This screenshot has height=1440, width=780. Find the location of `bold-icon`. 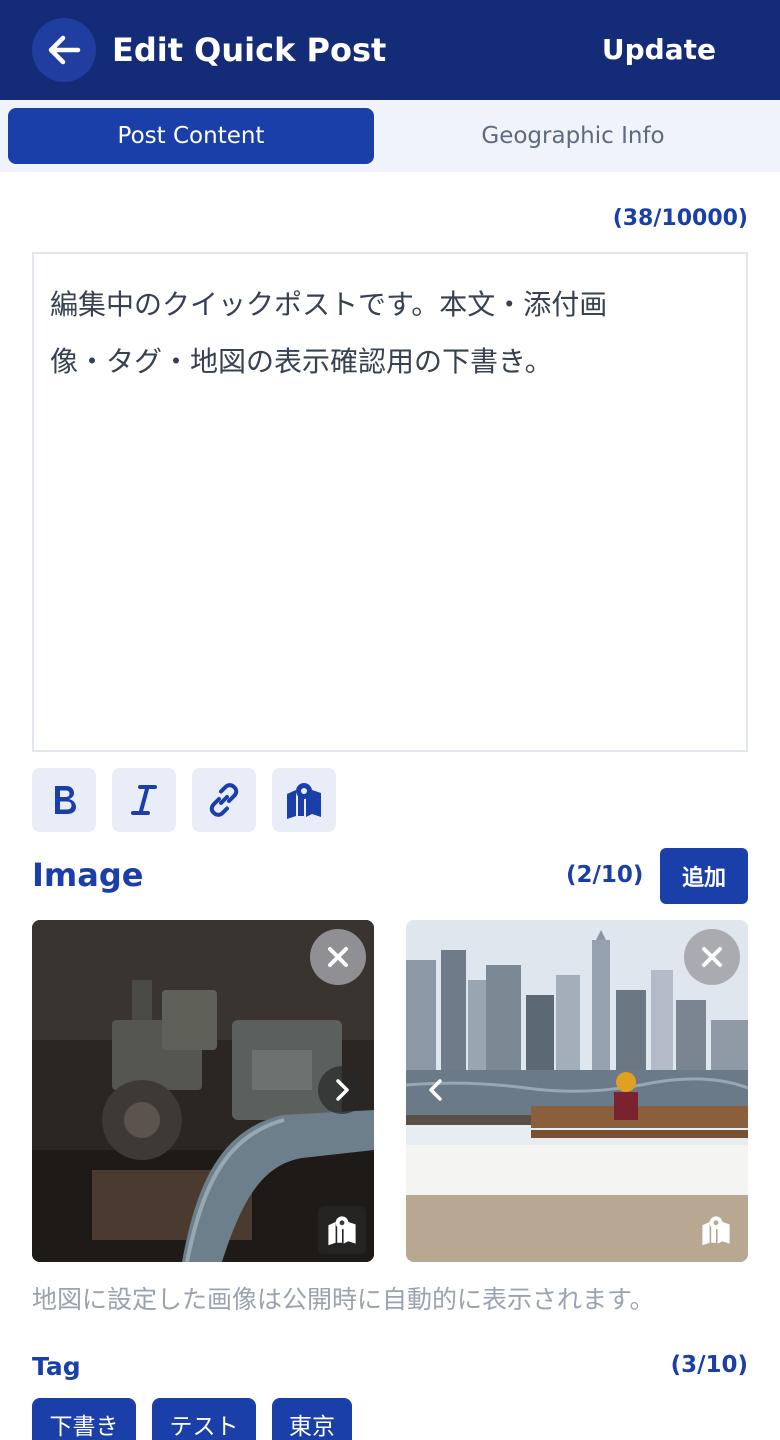

bold-icon is located at coordinates (65, 800).